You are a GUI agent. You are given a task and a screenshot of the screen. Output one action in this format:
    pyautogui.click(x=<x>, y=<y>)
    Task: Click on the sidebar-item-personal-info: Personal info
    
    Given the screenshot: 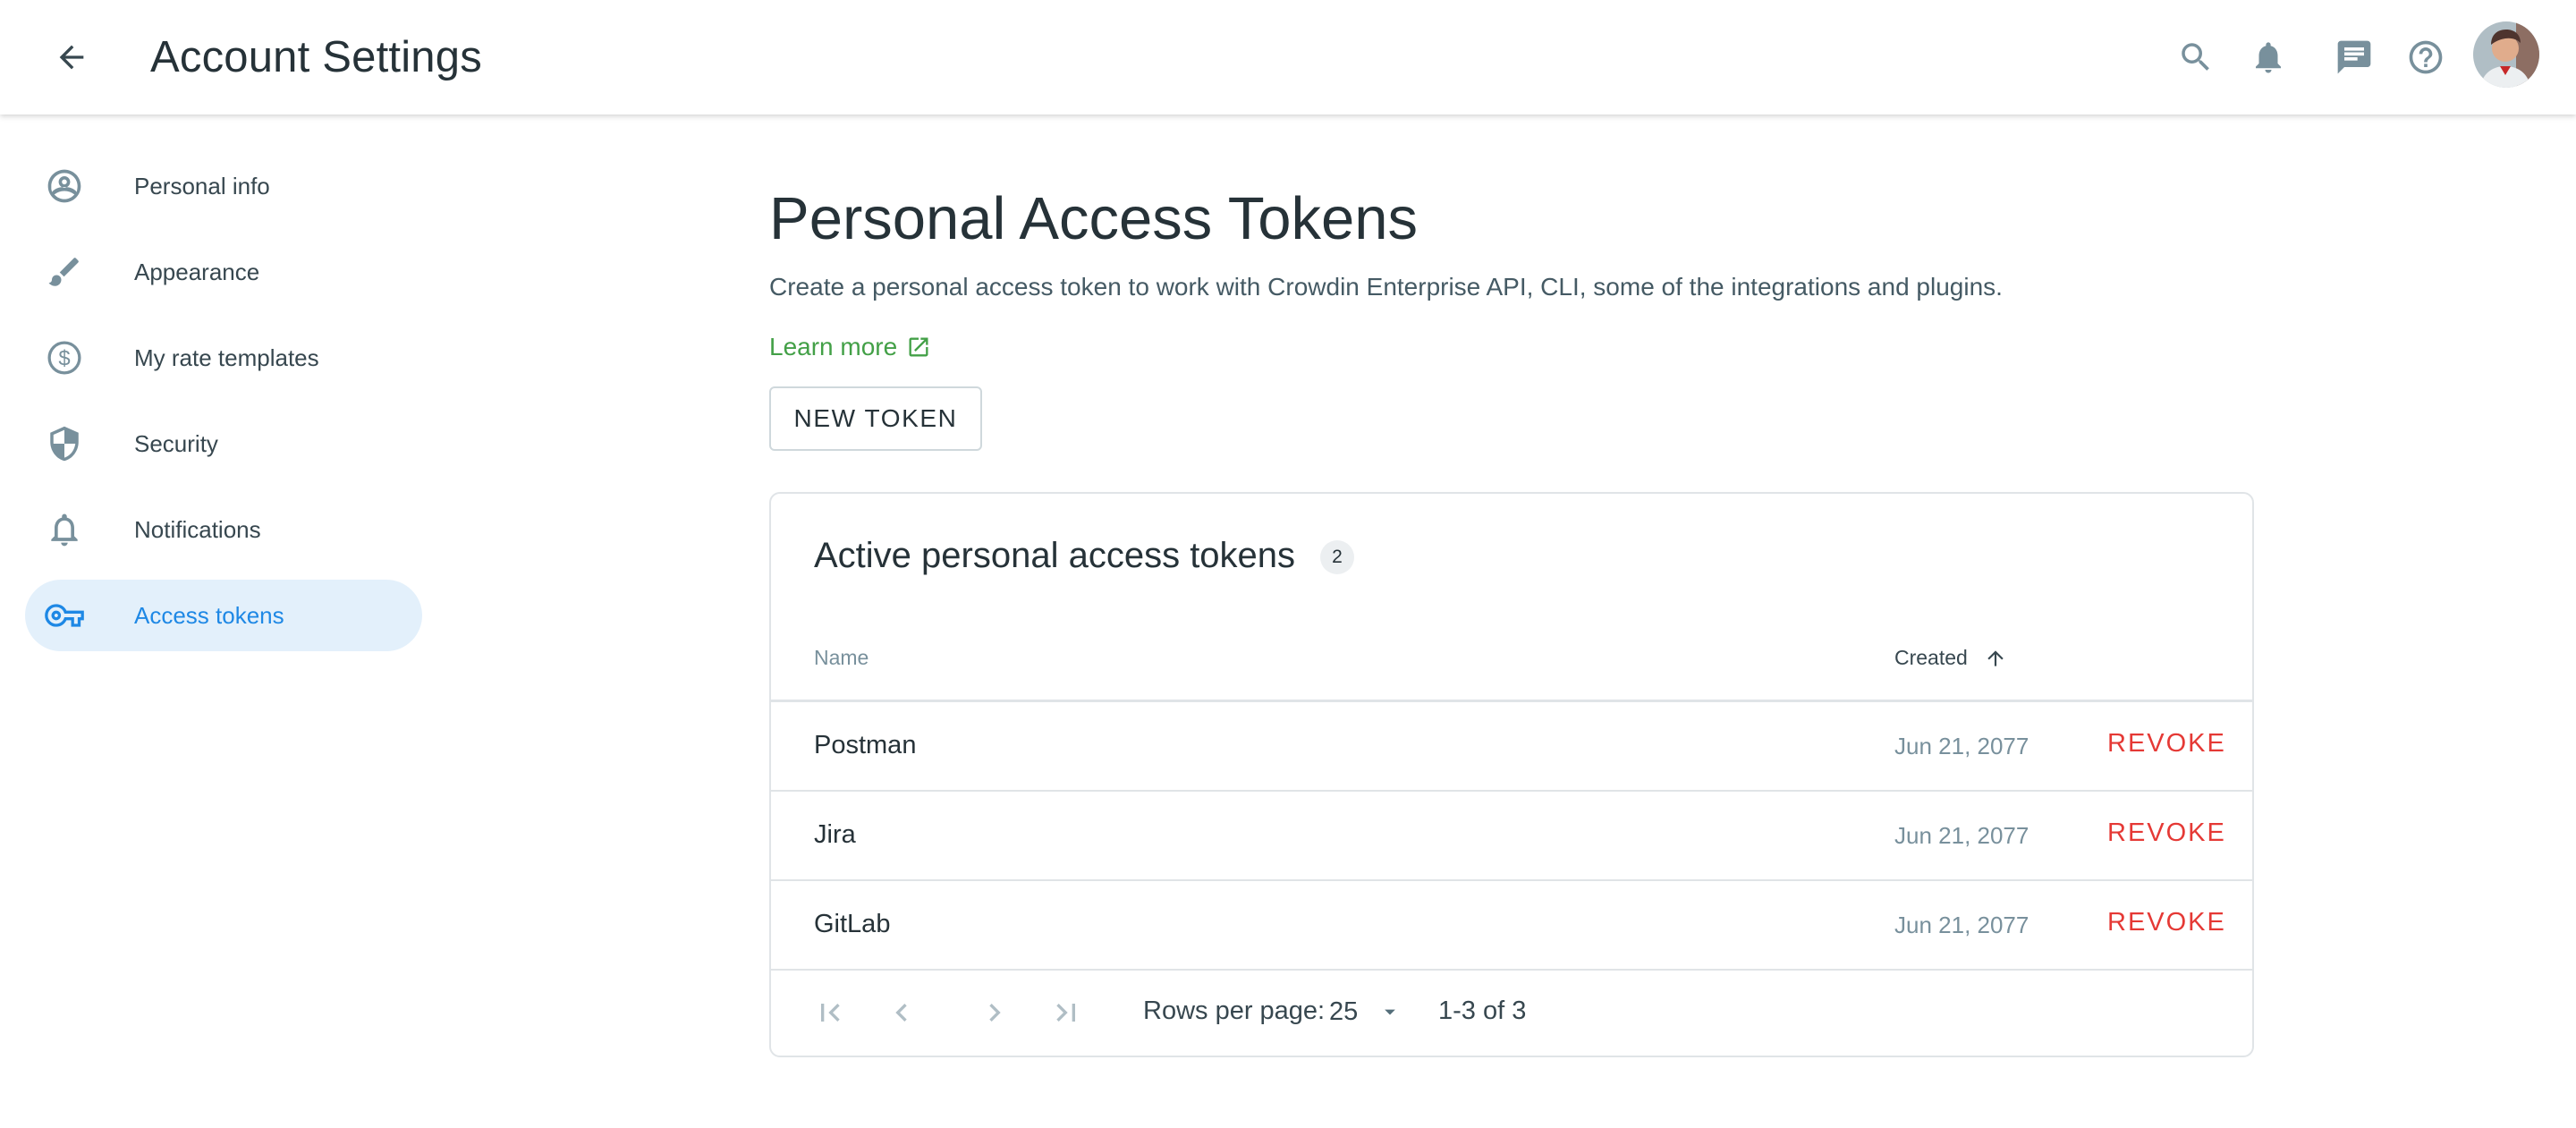 What is the action you would take?
    pyautogui.click(x=223, y=186)
    